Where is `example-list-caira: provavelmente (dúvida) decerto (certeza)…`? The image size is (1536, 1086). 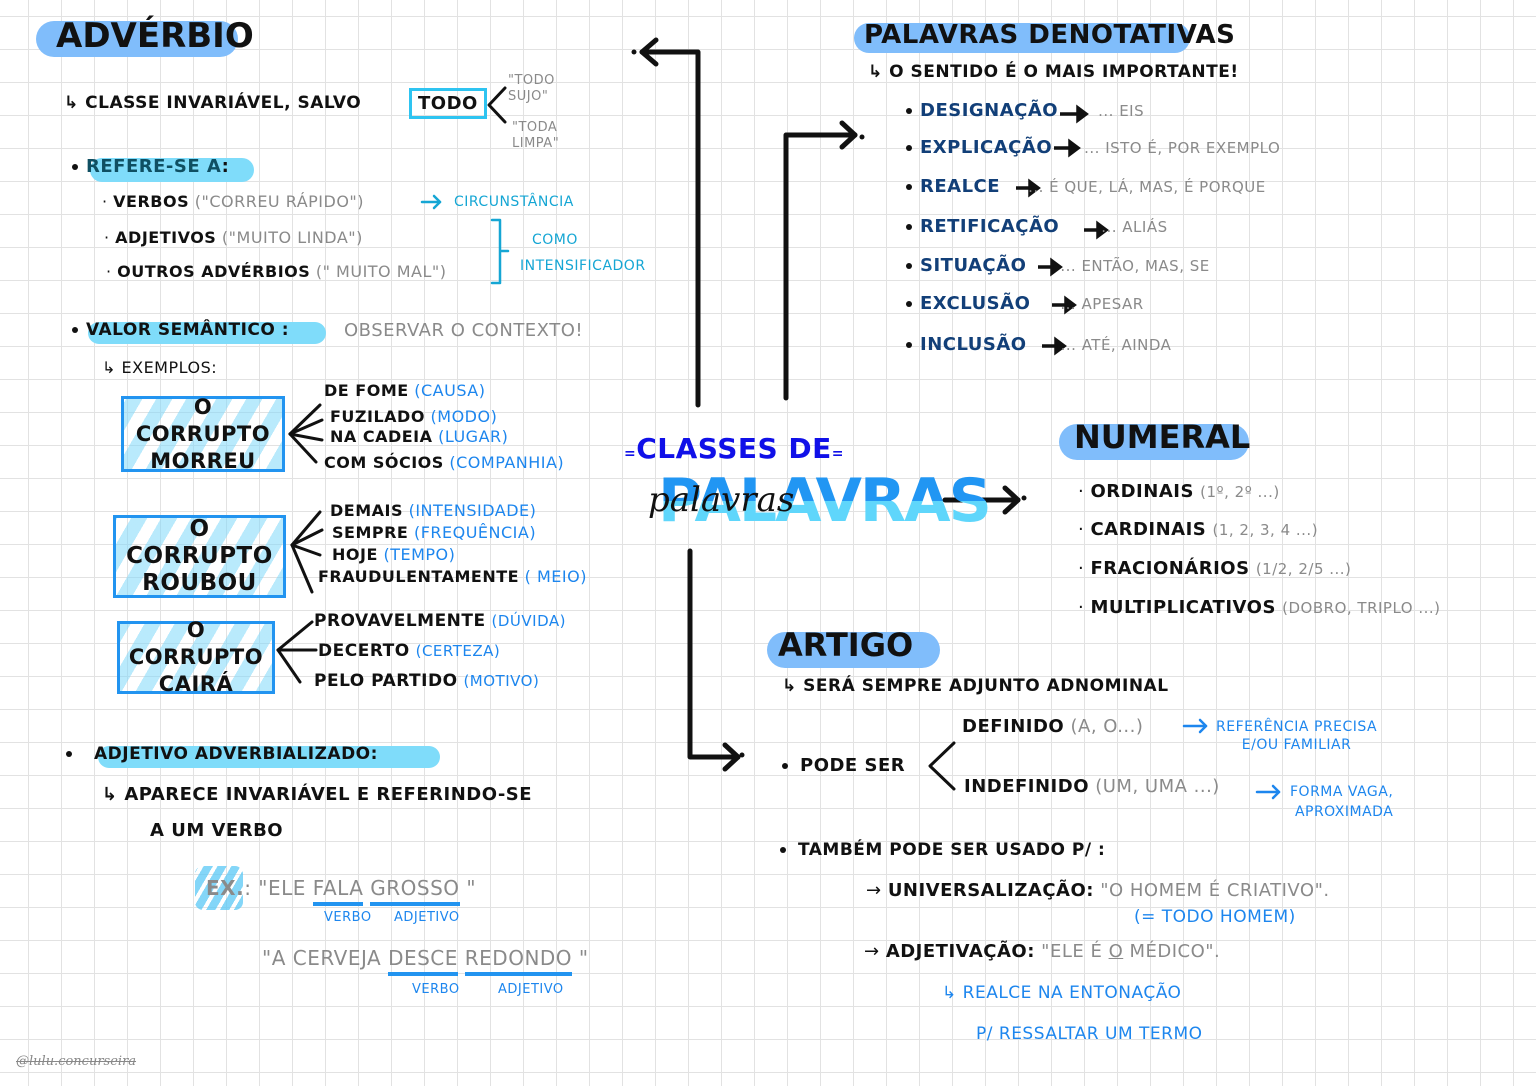
example-list-caira: provavelmente (dúvida) decerto (certeza)… is located at coordinates (440, 651).